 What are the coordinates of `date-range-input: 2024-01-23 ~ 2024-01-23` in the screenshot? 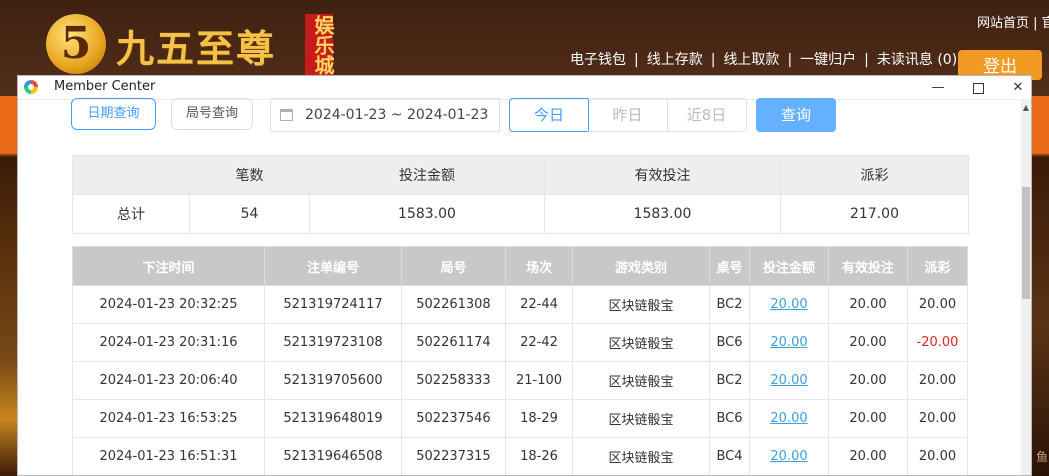 It's located at (385, 115).